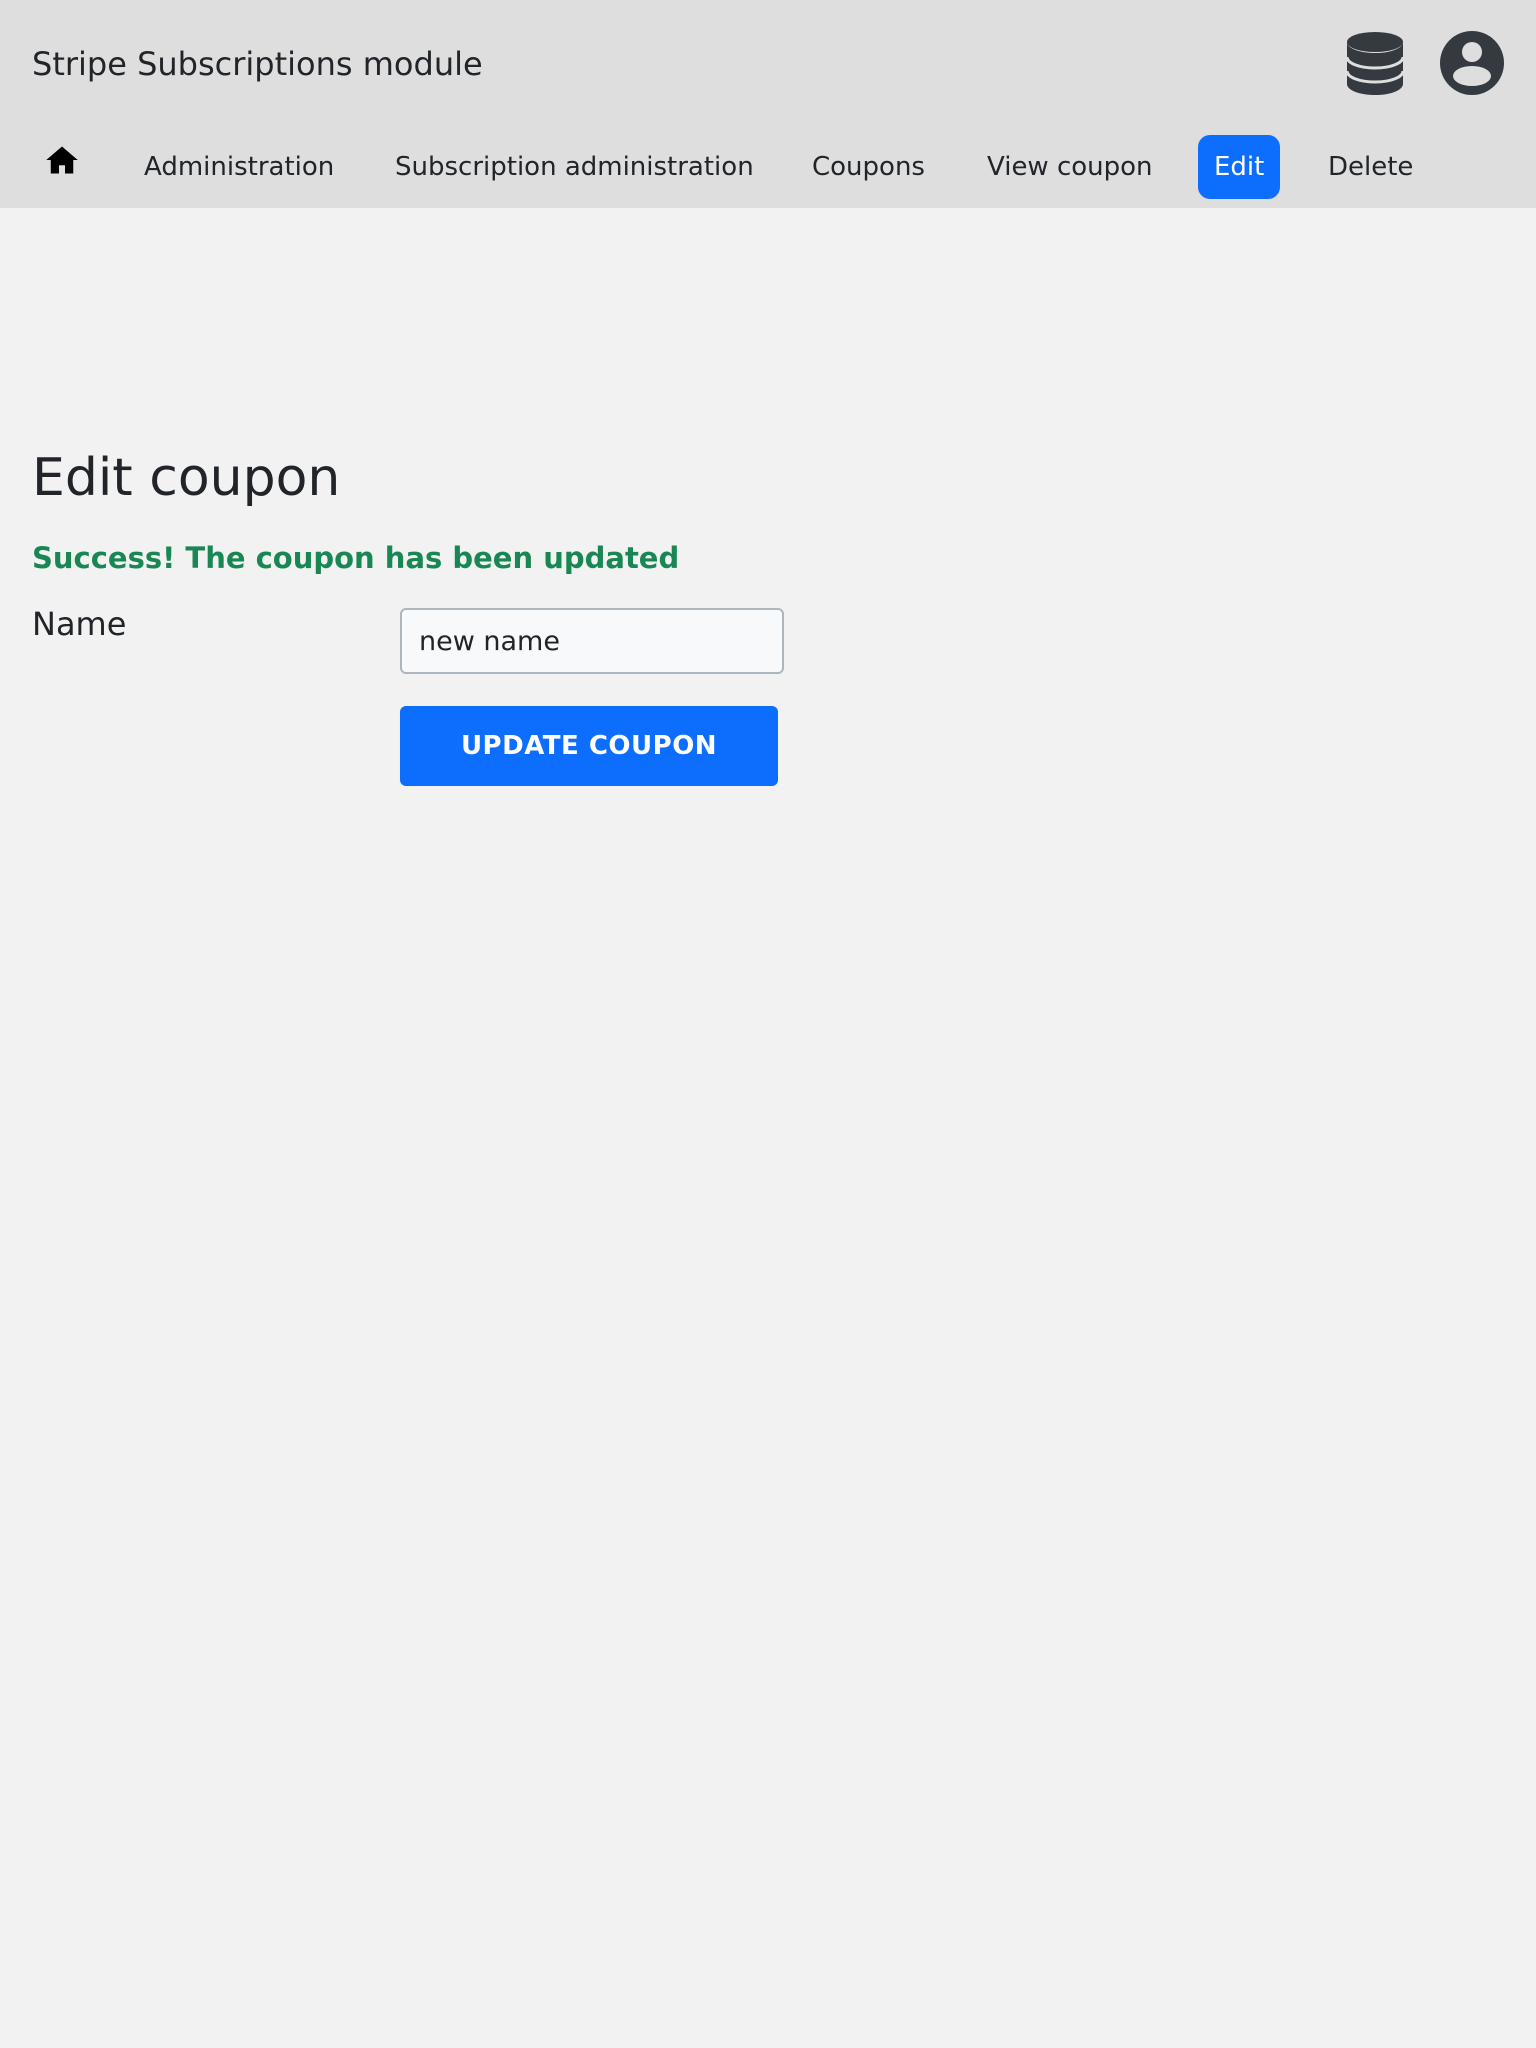 The width and height of the screenshot is (1536, 2048). I want to click on name-input, so click(592, 641).